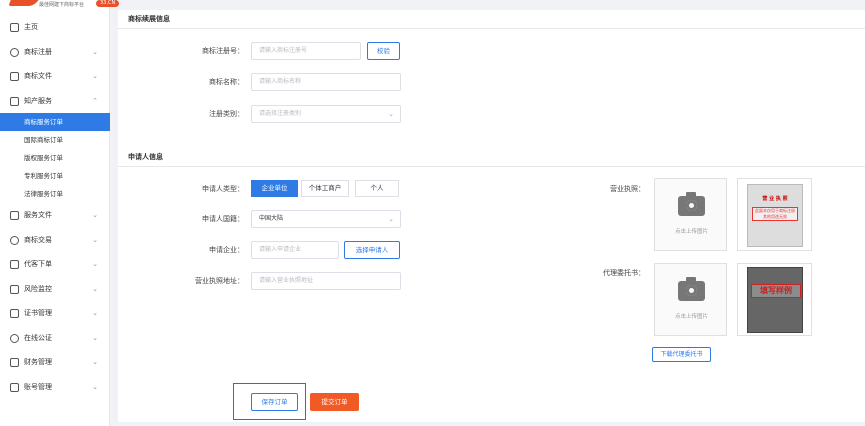  Describe the element at coordinates (55, 240) in the screenshot. I see `sidebar-item-trademark-trade: 商标交易 ⌄` at that location.